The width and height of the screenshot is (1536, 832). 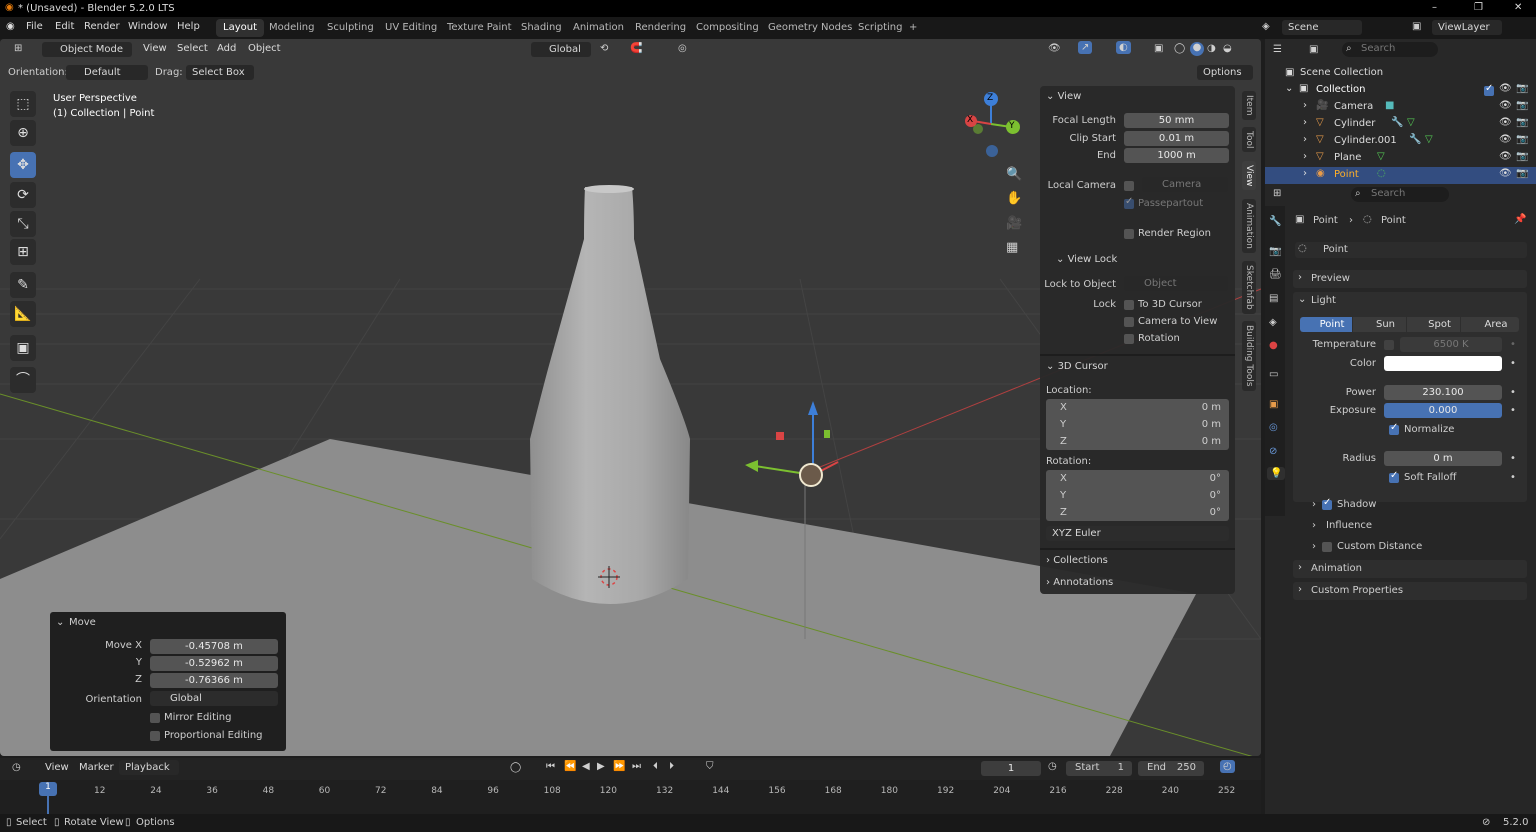 What do you see at coordinates (214, 680) in the screenshot?
I see `move-z-field: -0.76366 m` at bounding box center [214, 680].